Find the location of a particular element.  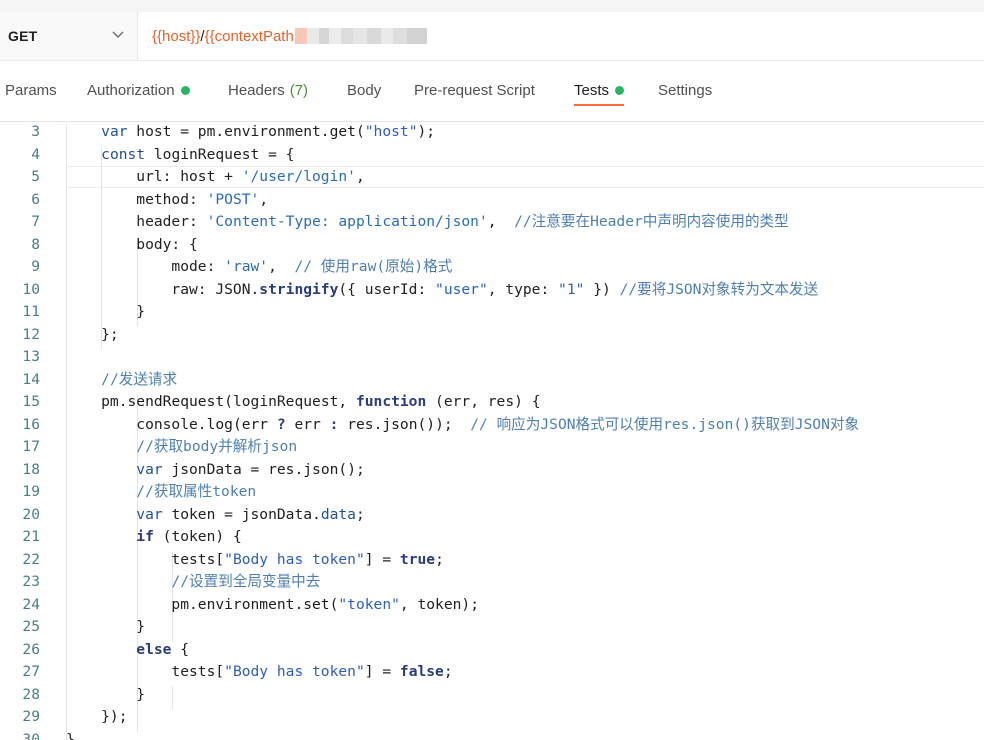

code-text: var jsonData = res.json(); is located at coordinates (250, 469).